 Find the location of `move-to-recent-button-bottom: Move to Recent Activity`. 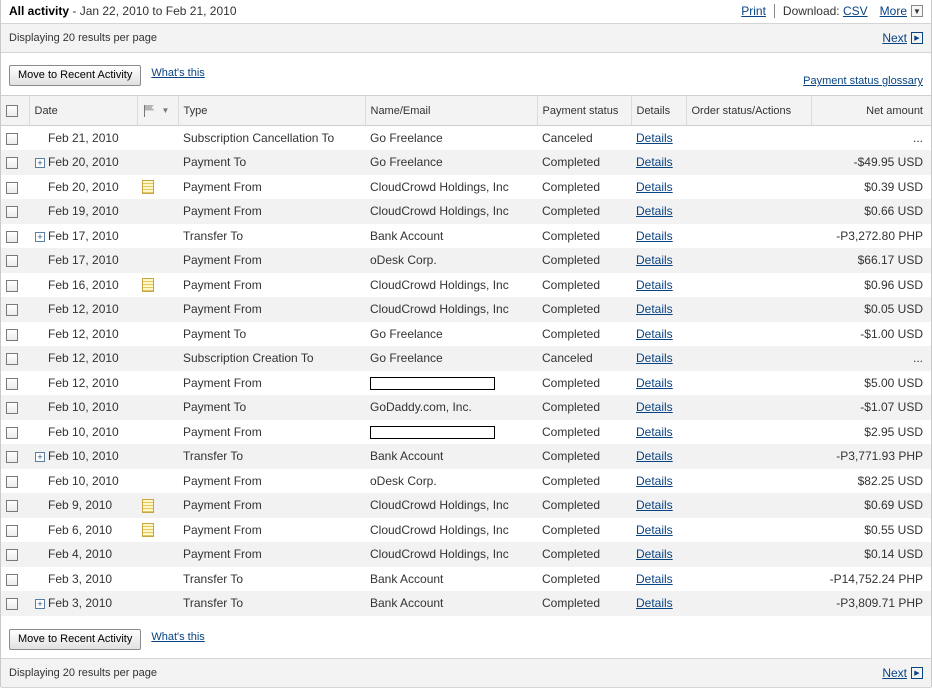

move-to-recent-button-bottom: Move to Recent Activity is located at coordinates (75, 639).